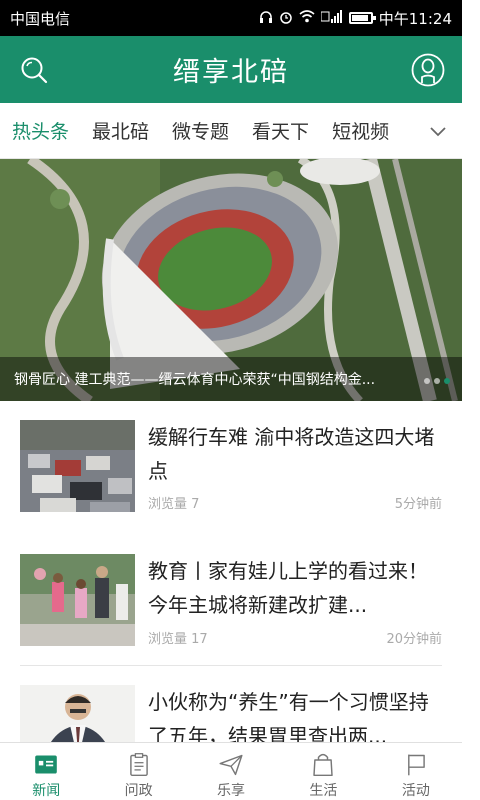  What do you see at coordinates (360, 130) in the screenshot?
I see `tab-short-videos: 短视频` at bounding box center [360, 130].